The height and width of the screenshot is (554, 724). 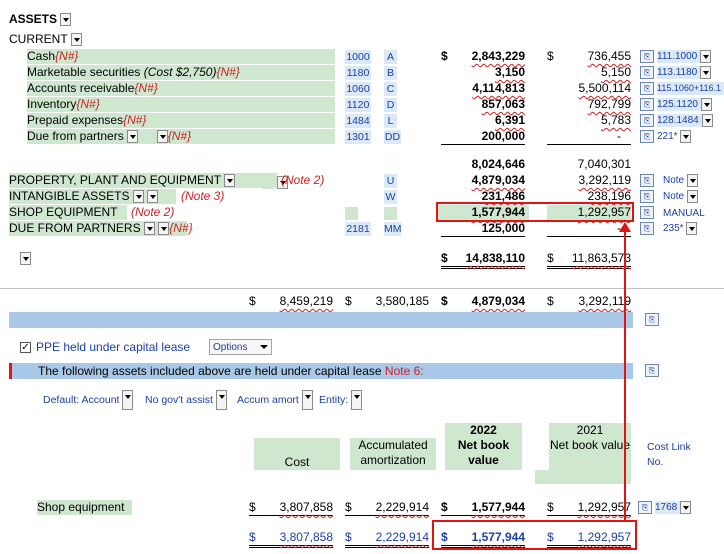 What do you see at coordinates (684, 57) in the screenshot?
I see `link-ref: 111.1000` at bounding box center [684, 57].